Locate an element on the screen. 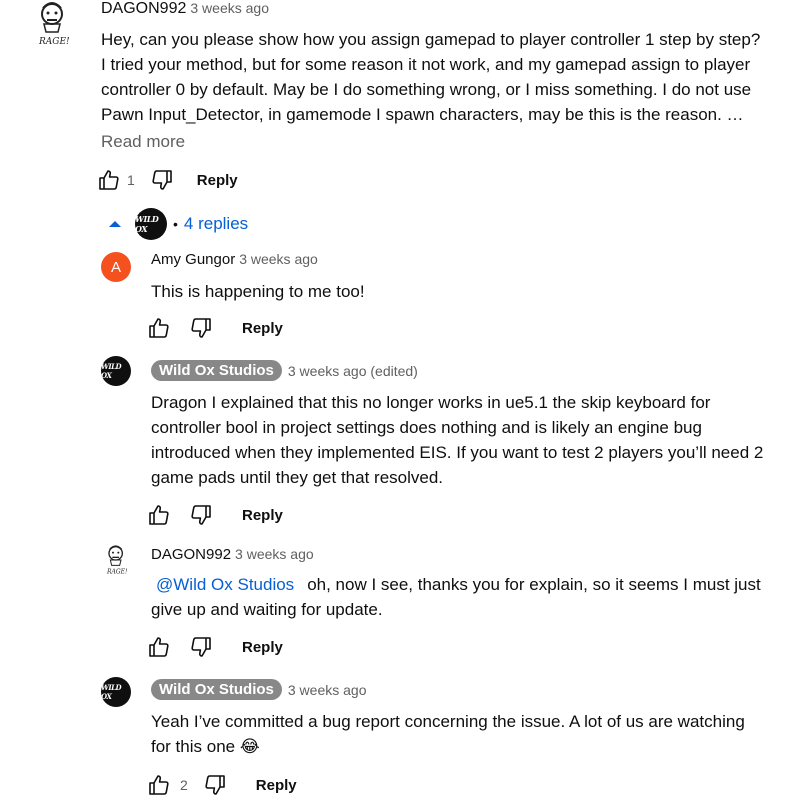 This screenshot has height=799, width=795. reply-header: Amy Gungor 3 weeks ago is located at coordinates (234, 260).